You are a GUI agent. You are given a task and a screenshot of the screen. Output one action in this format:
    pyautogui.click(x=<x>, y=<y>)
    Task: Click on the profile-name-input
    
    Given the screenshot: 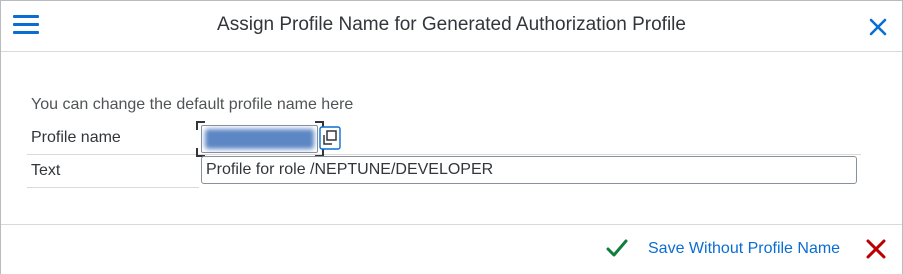 What is the action you would take?
    pyautogui.click(x=259, y=139)
    